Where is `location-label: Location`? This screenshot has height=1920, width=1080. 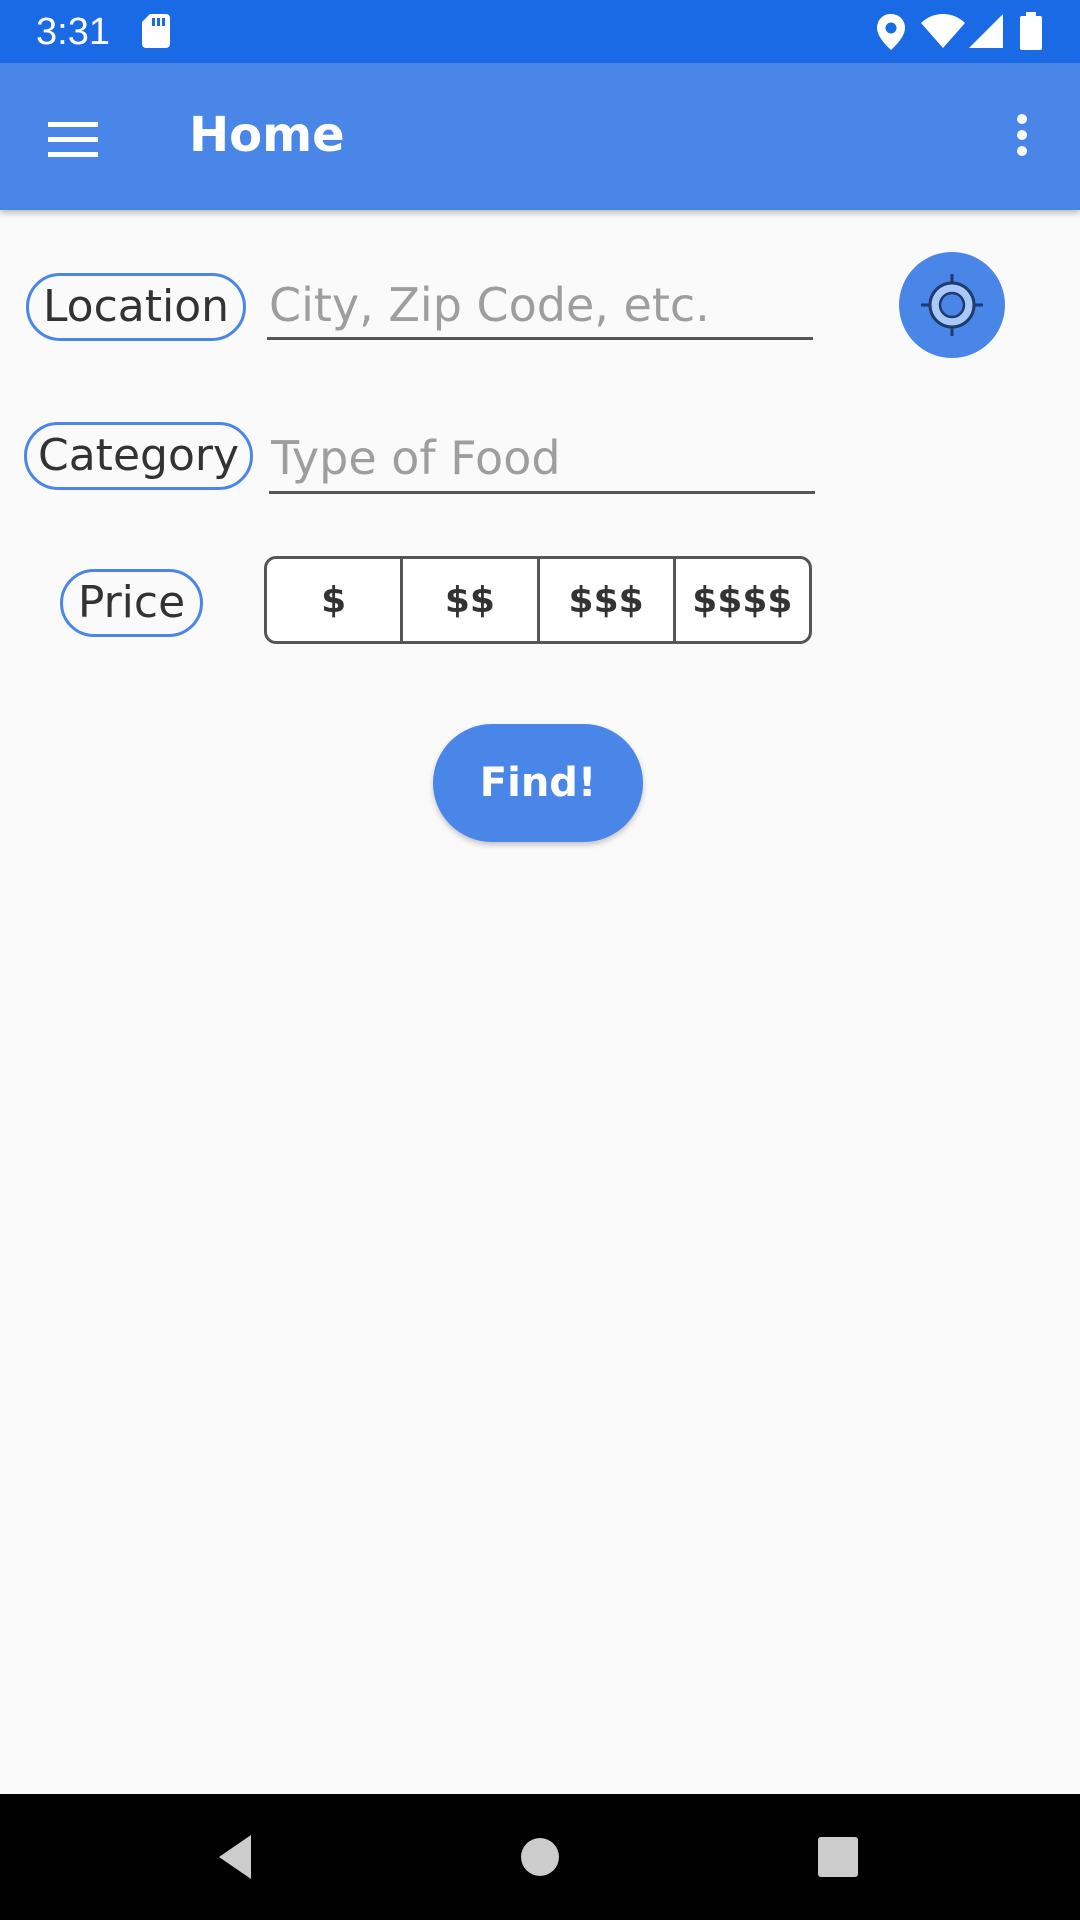
location-label: Location is located at coordinates (136, 307).